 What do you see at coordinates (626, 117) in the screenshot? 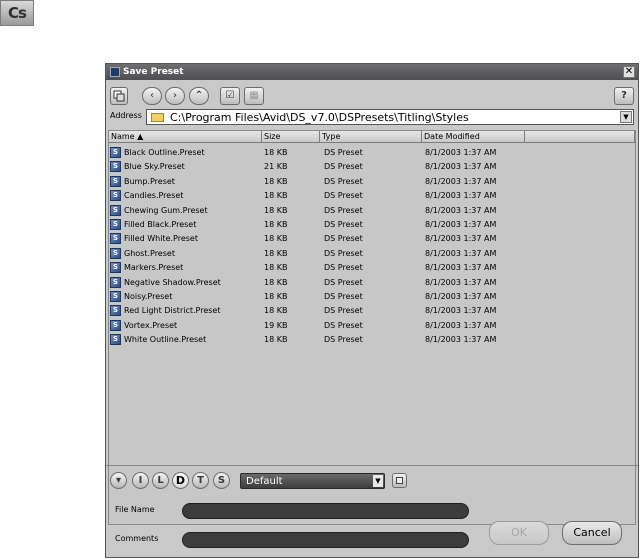
I see `address-dropdown-button: ▼` at bounding box center [626, 117].